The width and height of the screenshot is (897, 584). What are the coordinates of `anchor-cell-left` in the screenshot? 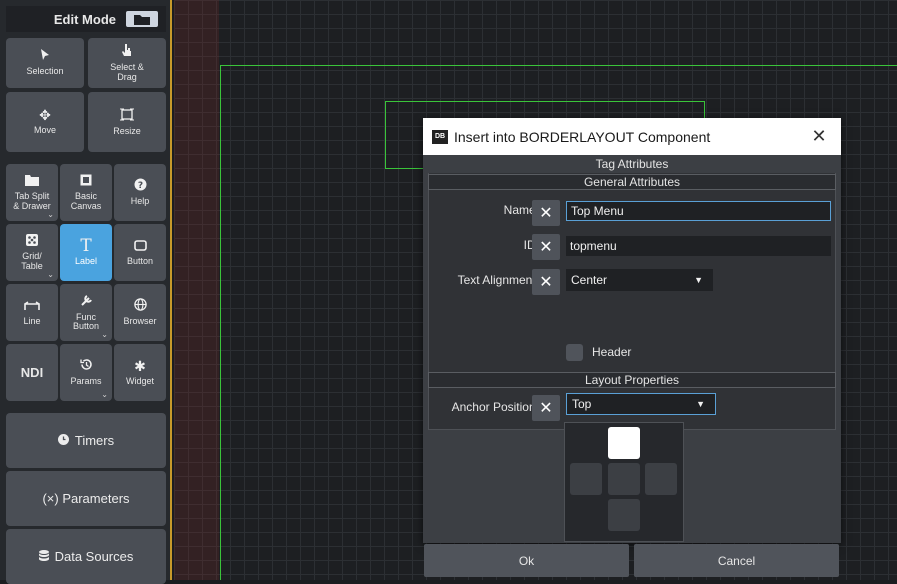 It's located at (586, 479).